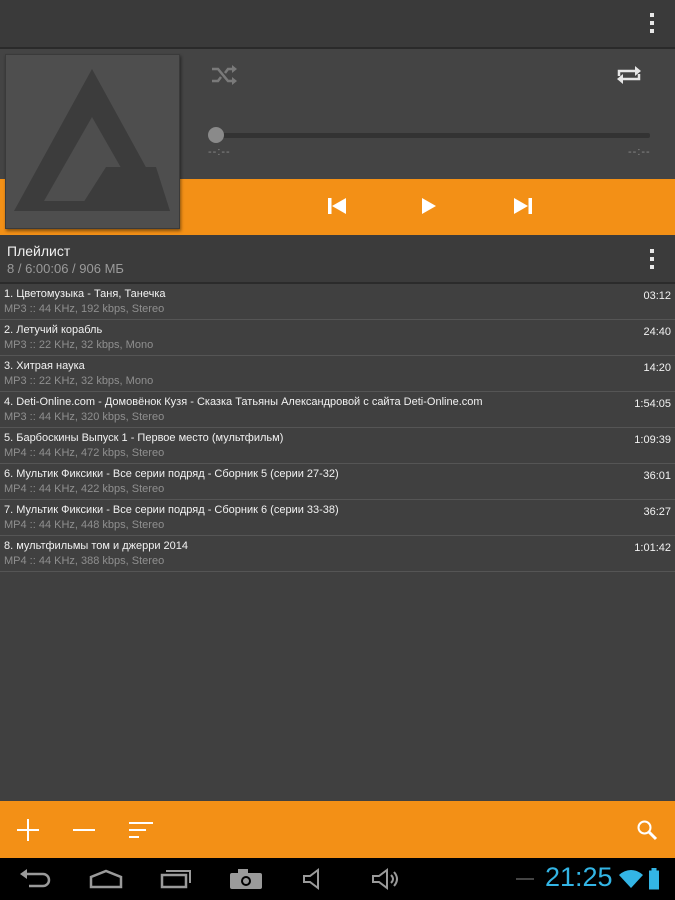 Image resolution: width=675 pixels, height=900 pixels. What do you see at coordinates (39, 251) in the screenshot?
I see `playlist-title: Плейлист` at bounding box center [39, 251].